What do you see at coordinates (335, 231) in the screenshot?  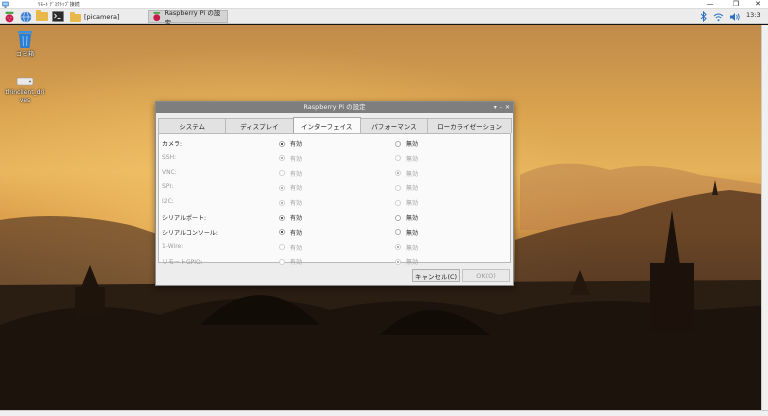 I see `interface-row: シリアルコンソール: 有効 無効` at bounding box center [335, 231].